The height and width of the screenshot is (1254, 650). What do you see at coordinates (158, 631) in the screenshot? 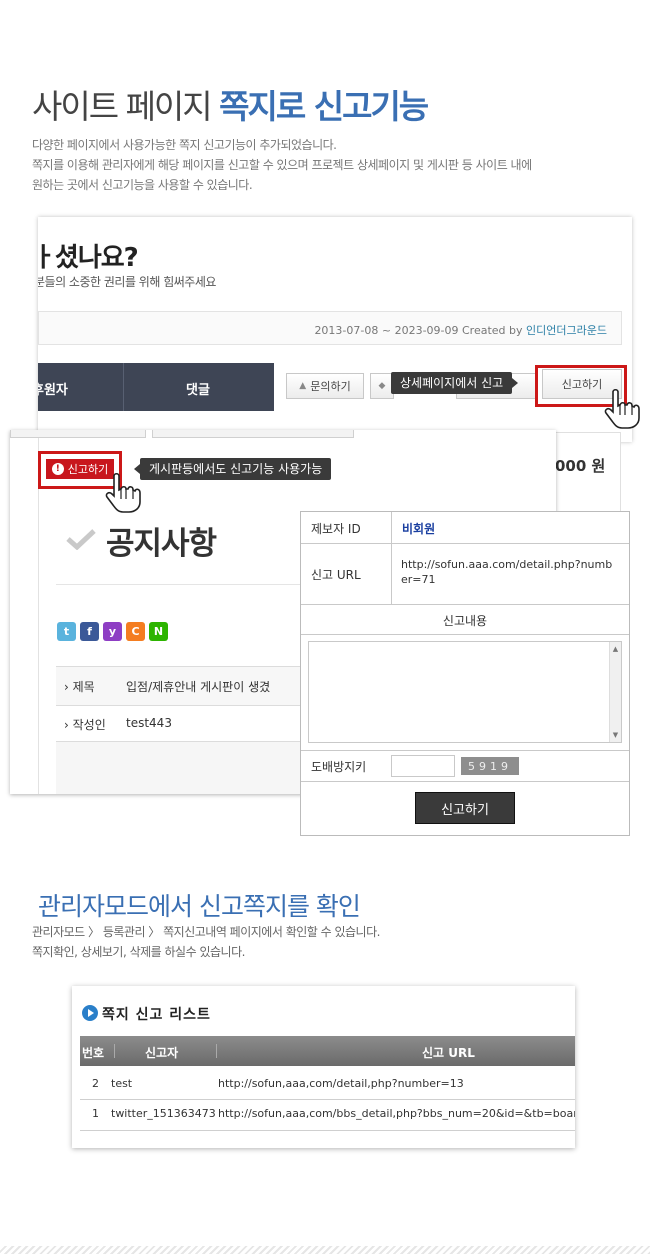
I see `naver-icon: N` at bounding box center [158, 631].